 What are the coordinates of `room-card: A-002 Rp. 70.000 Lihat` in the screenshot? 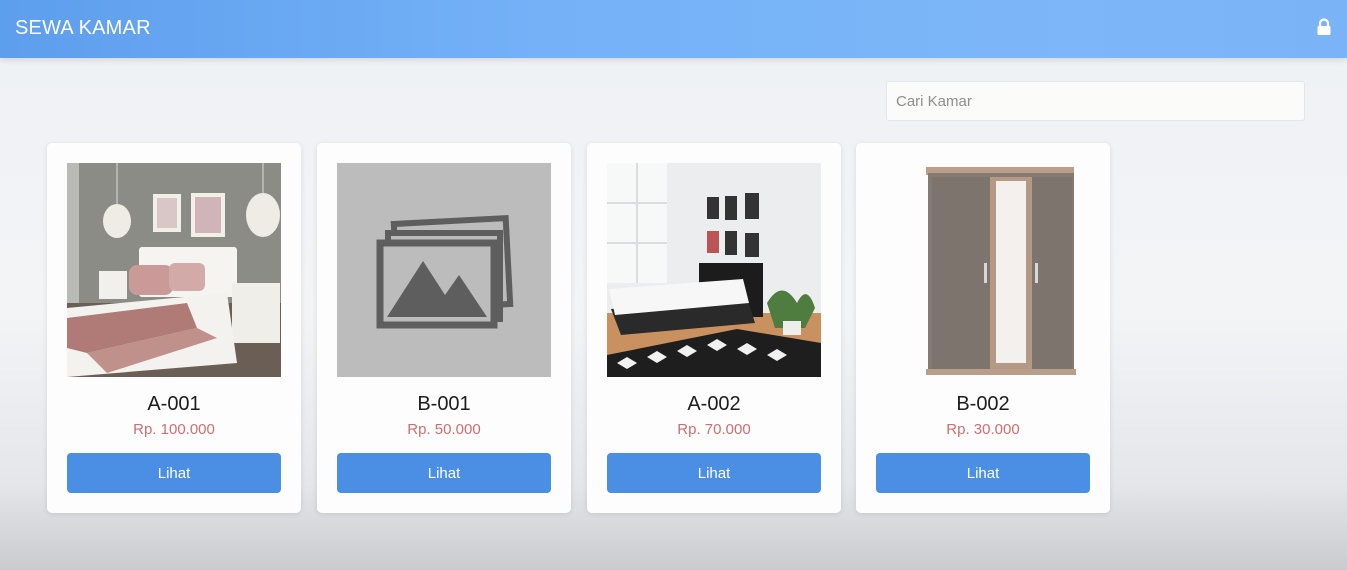 It's located at (714, 328).